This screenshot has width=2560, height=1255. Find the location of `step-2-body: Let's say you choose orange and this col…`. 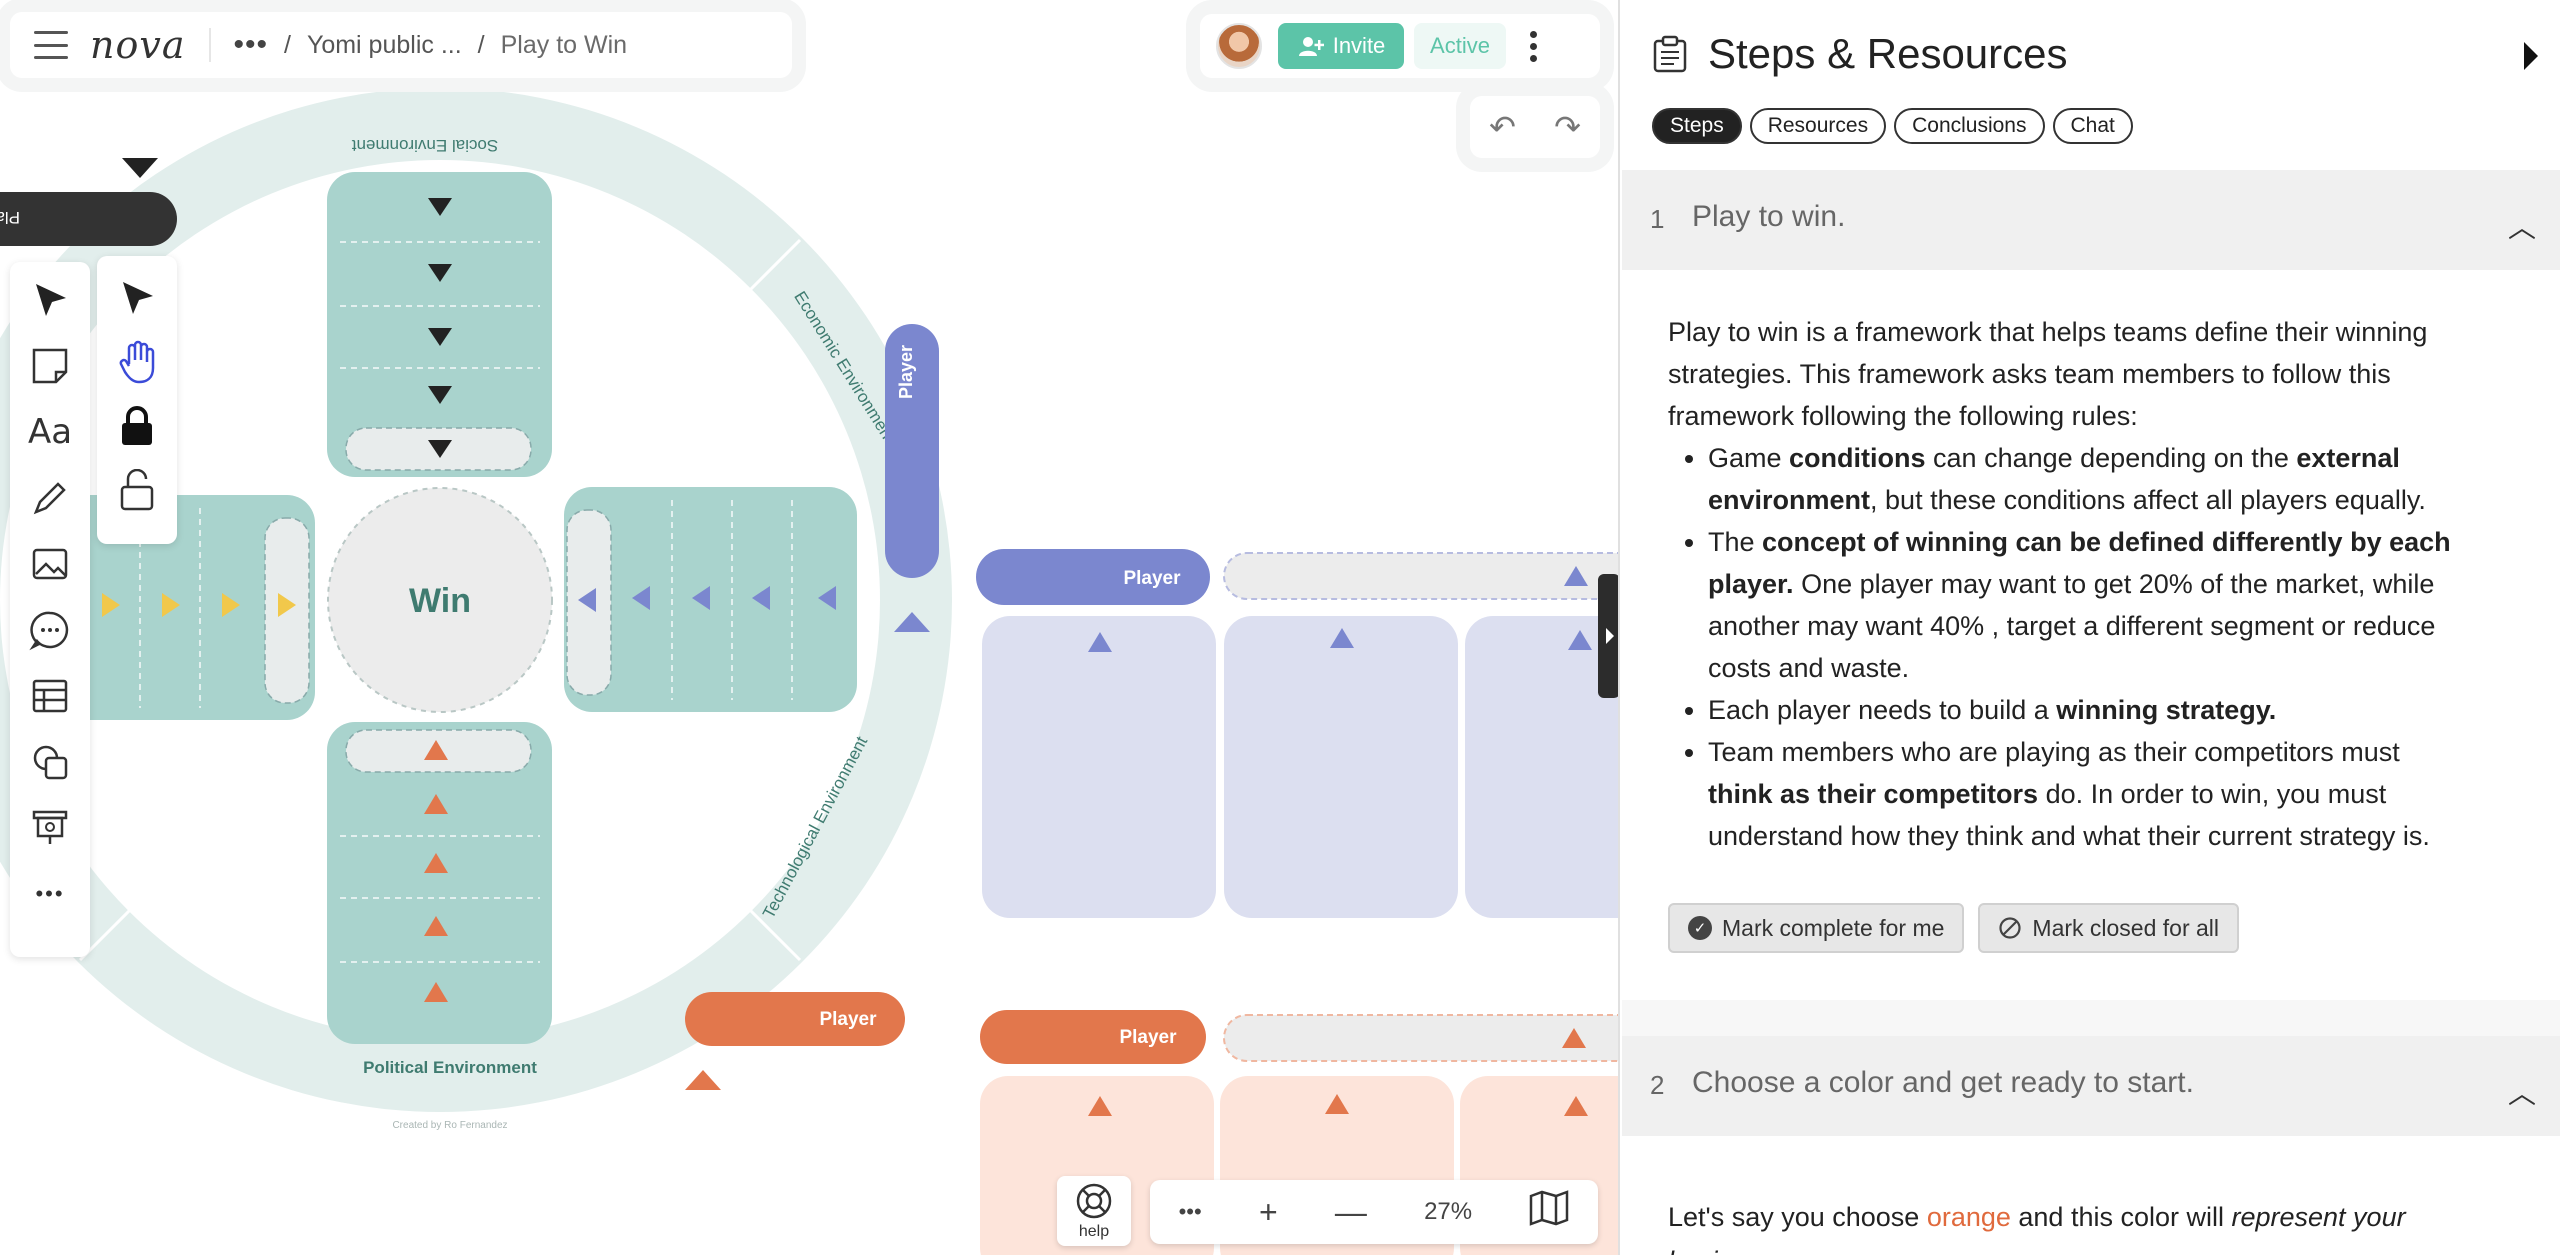

step-2-body: Let's say you choose orange and this col… is located at coordinates (2037, 1228).